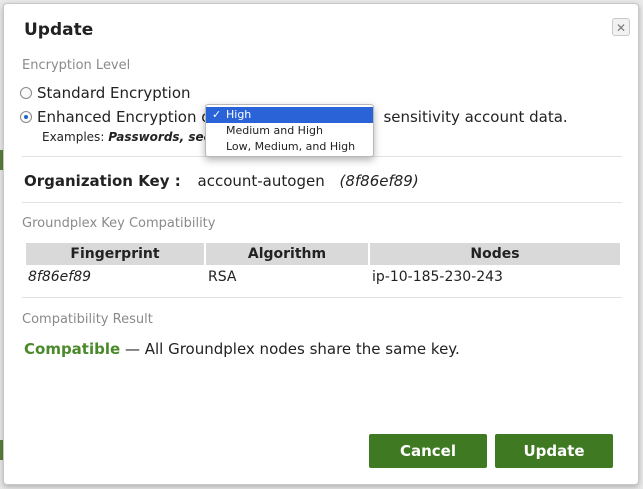 The width and height of the screenshot is (643, 489). Describe the element at coordinates (124, 117) in the screenshot. I see `enhanced-encryption-label: Enhanced Encryption o` at that location.